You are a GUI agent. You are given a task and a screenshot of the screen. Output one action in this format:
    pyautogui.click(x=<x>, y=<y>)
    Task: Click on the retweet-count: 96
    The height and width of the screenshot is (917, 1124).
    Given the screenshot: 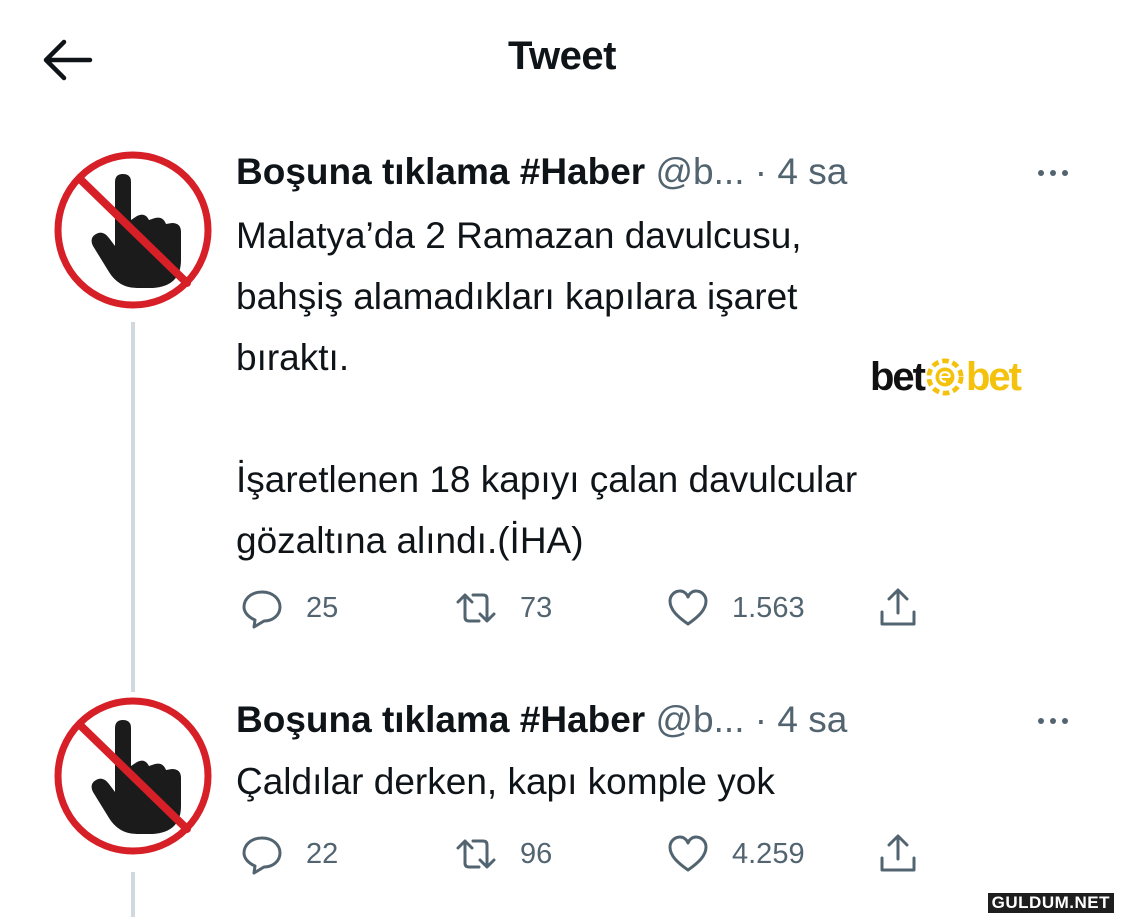 What is the action you would take?
    pyautogui.click(x=536, y=853)
    